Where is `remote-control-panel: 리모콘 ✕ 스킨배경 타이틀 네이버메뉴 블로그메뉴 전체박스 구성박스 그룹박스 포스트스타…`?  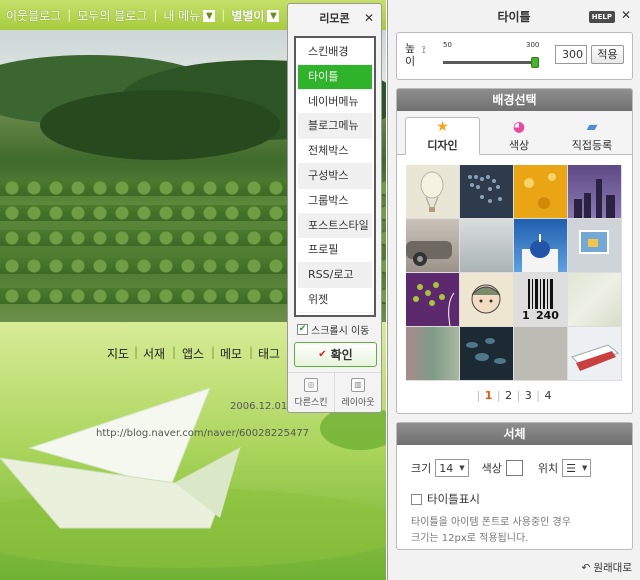
remote-control-panel: 리모콘 ✕ 스킨배경 타이틀 네이버메뉴 블로그메뉴 전체박스 구성박스 그룹박스 포스트스타… is located at coordinates (334, 208).